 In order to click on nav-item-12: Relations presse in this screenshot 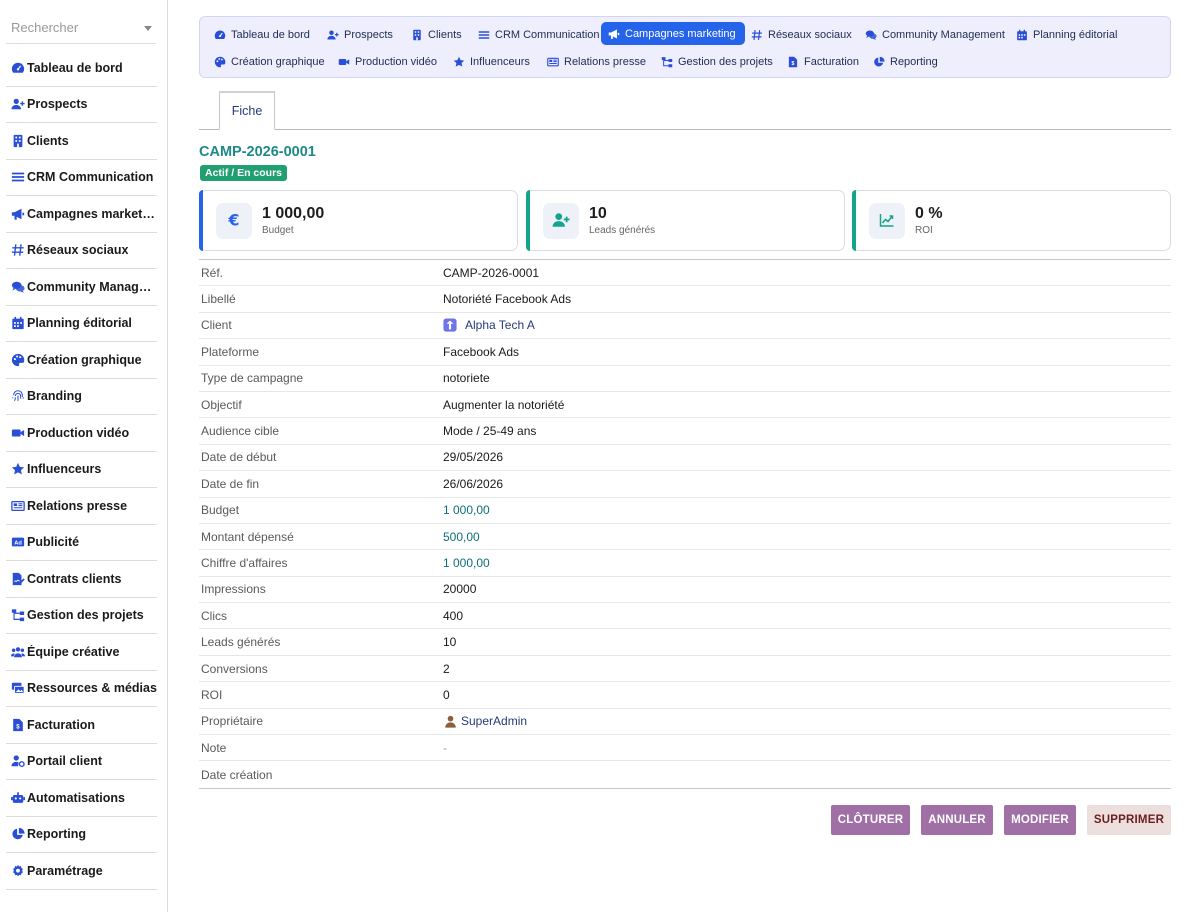, I will do `click(597, 61)`.